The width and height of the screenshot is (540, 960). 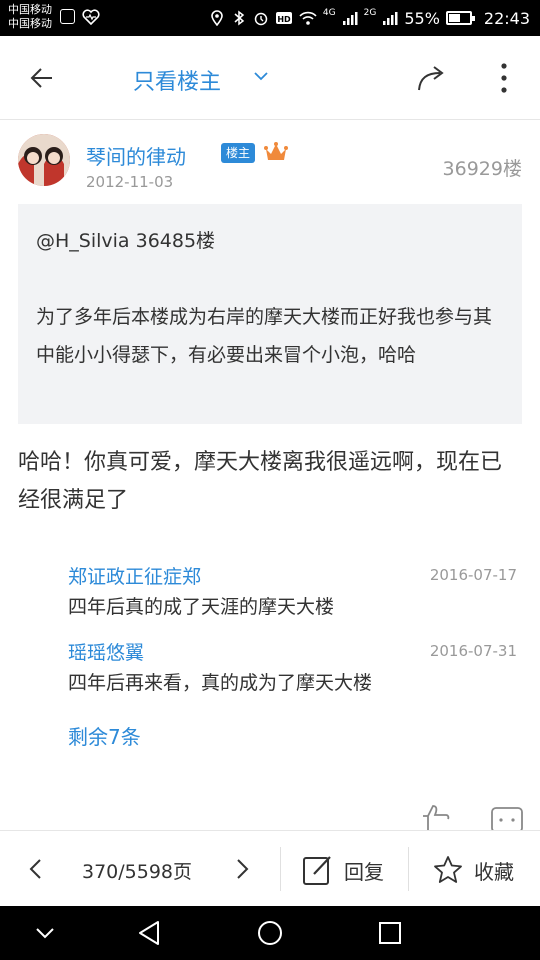 What do you see at coordinates (238, 153) in the screenshot?
I see `host-badge: 楼主` at bounding box center [238, 153].